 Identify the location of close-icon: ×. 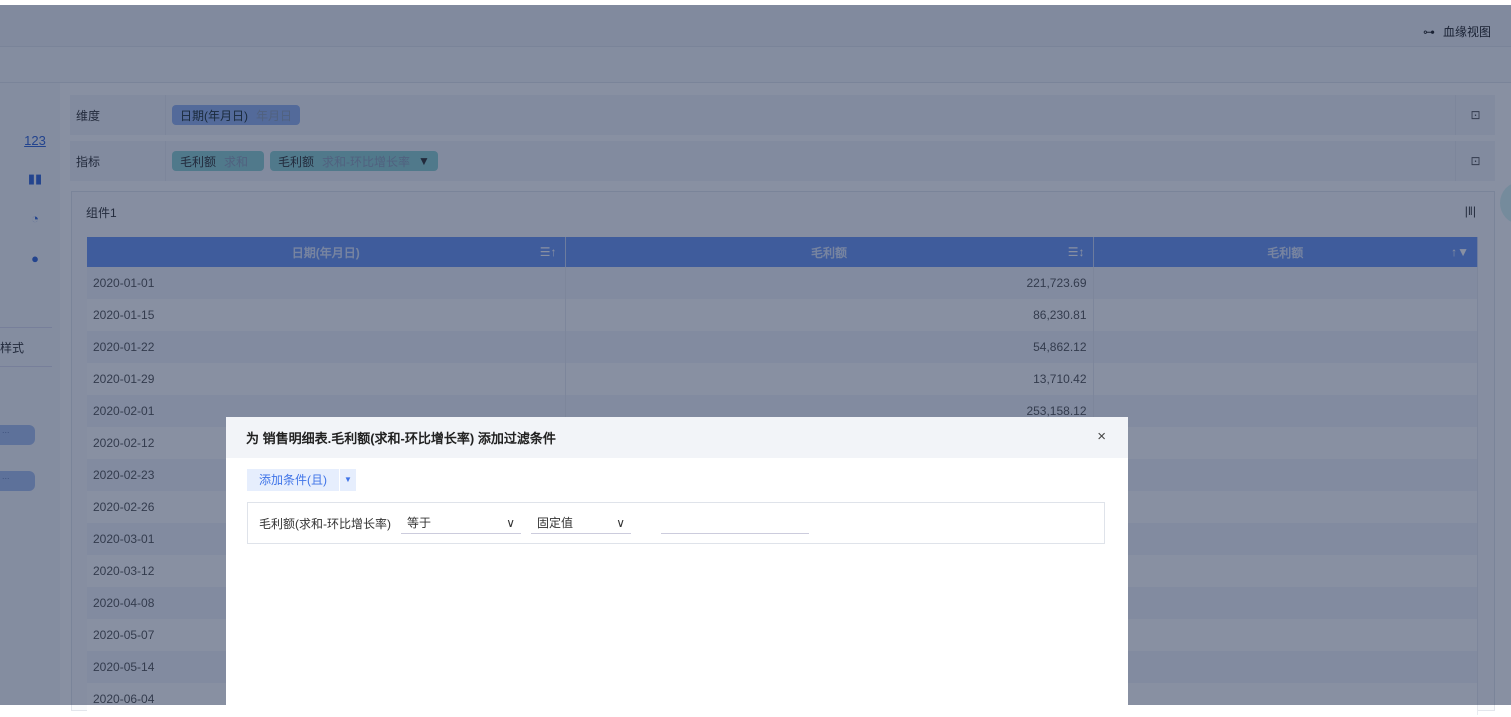
(1101, 436).